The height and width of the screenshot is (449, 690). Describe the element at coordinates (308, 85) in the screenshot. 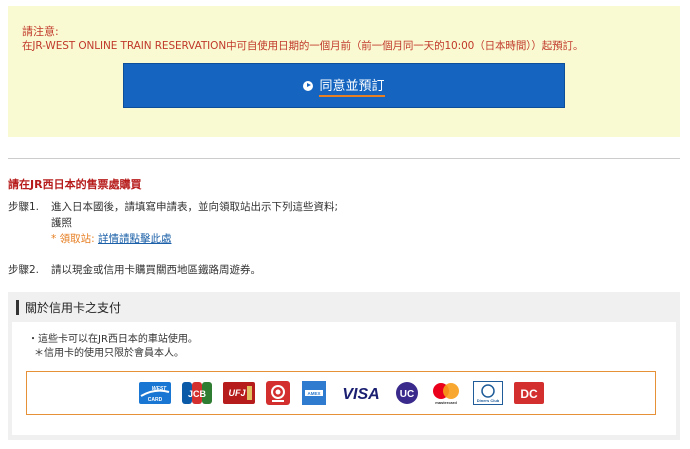

I see `play-circle-icon` at that location.